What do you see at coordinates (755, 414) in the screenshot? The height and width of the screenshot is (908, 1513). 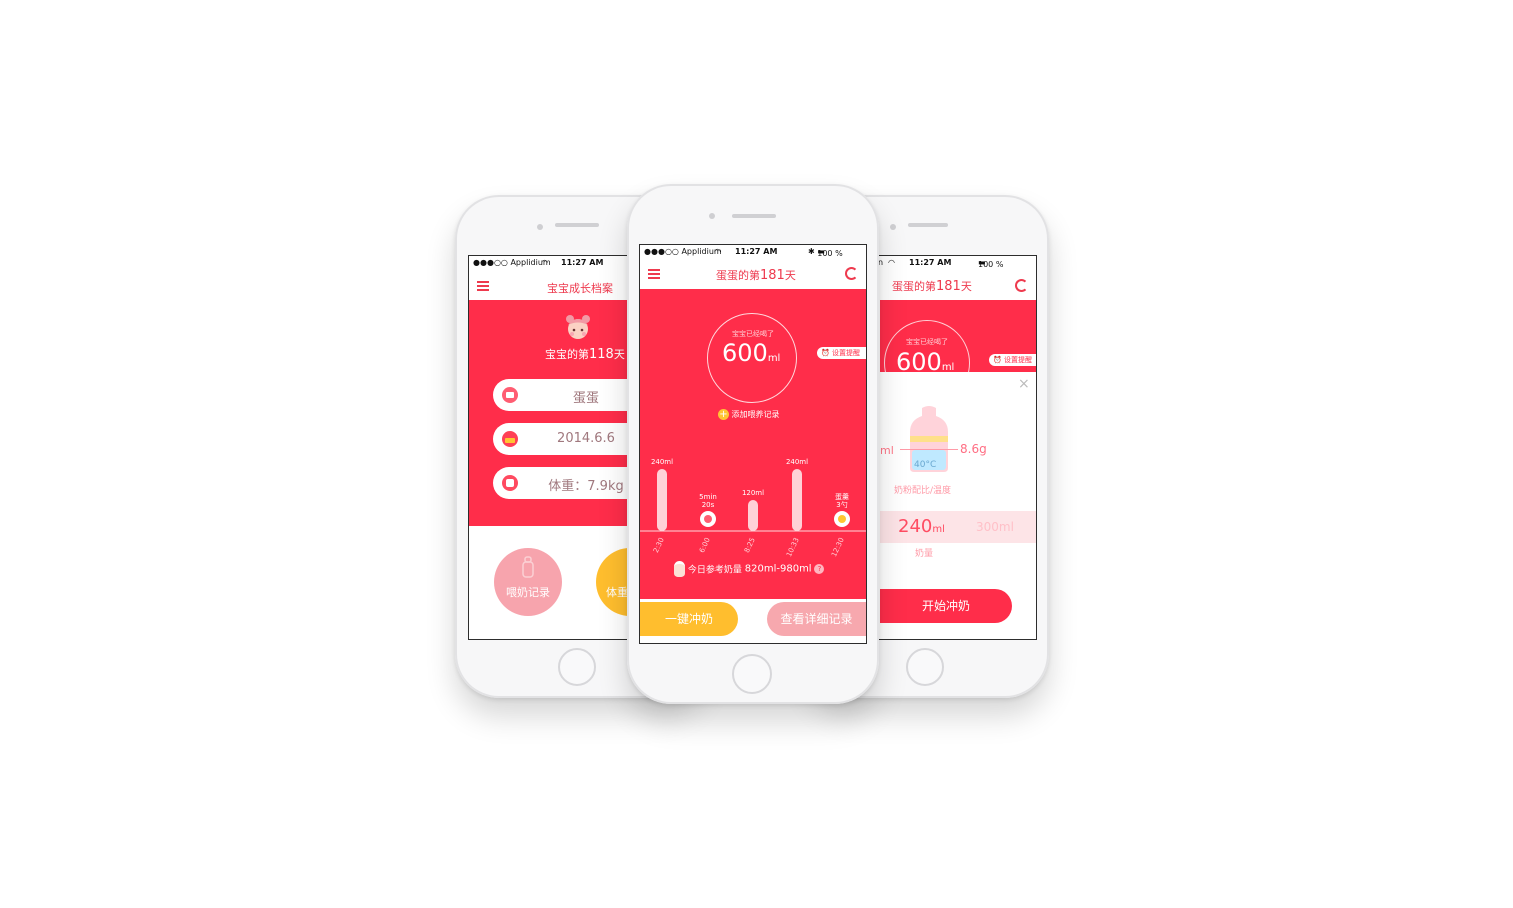 I see `add-record-label: 添加喂养记录` at bounding box center [755, 414].